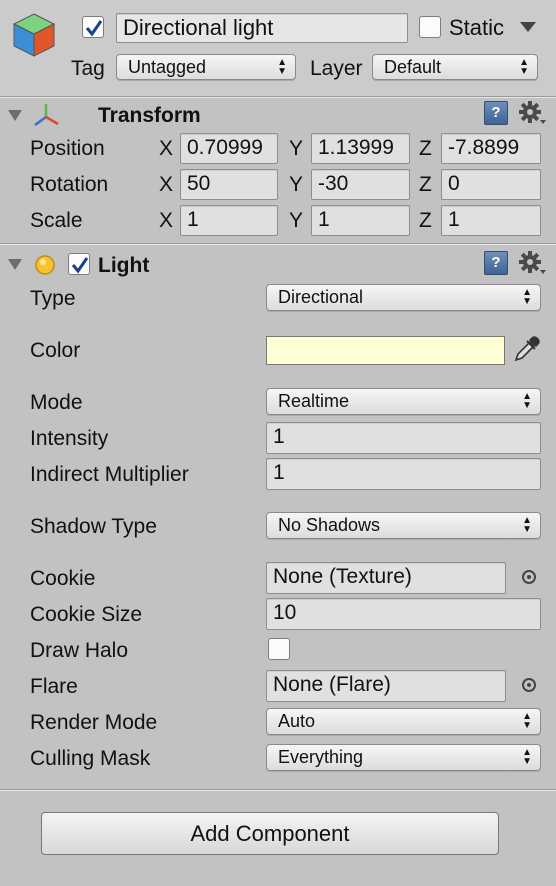 The width and height of the screenshot is (556, 886). What do you see at coordinates (403, 401) in the screenshot?
I see `mode-dropdown: Realtime ▲ ▼` at bounding box center [403, 401].